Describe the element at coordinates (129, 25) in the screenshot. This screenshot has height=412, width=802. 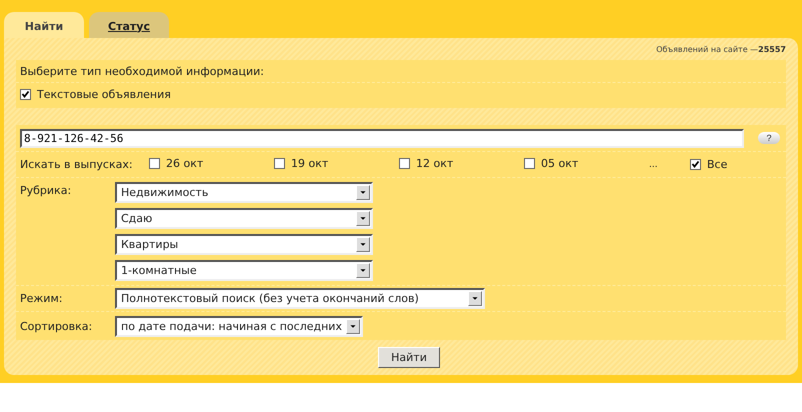
I see `tab: Статус` at that location.